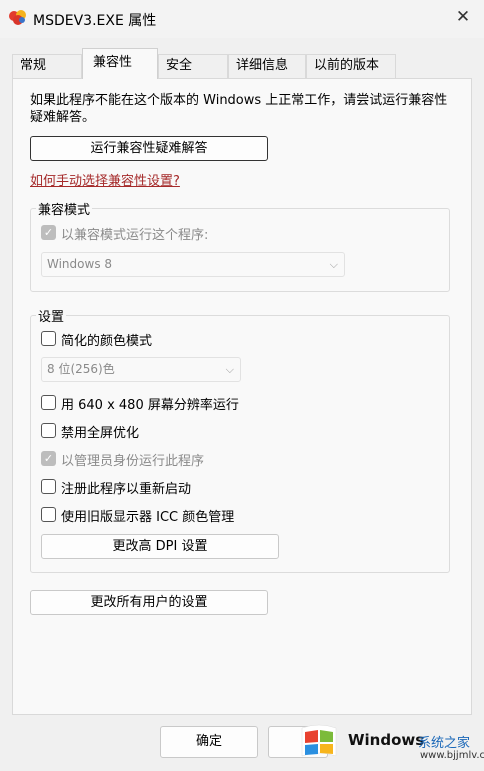 The image size is (484, 771). I want to click on tab-security: 安全, so click(193, 66).